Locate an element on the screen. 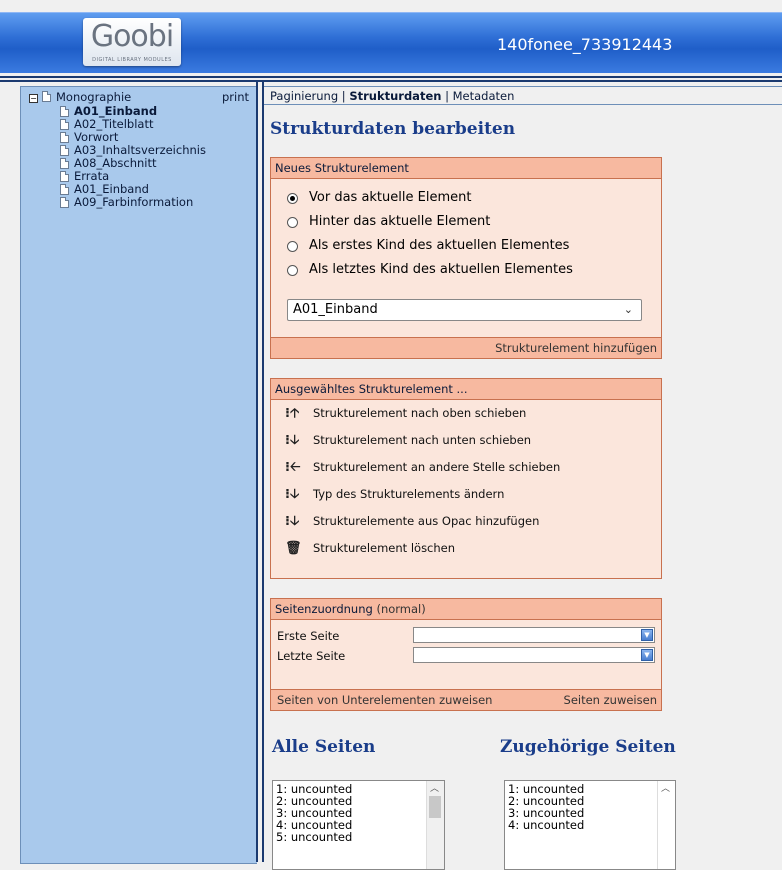 The height and width of the screenshot is (870, 782). list-item: 4: uncounted is located at coordinates (590, 825).